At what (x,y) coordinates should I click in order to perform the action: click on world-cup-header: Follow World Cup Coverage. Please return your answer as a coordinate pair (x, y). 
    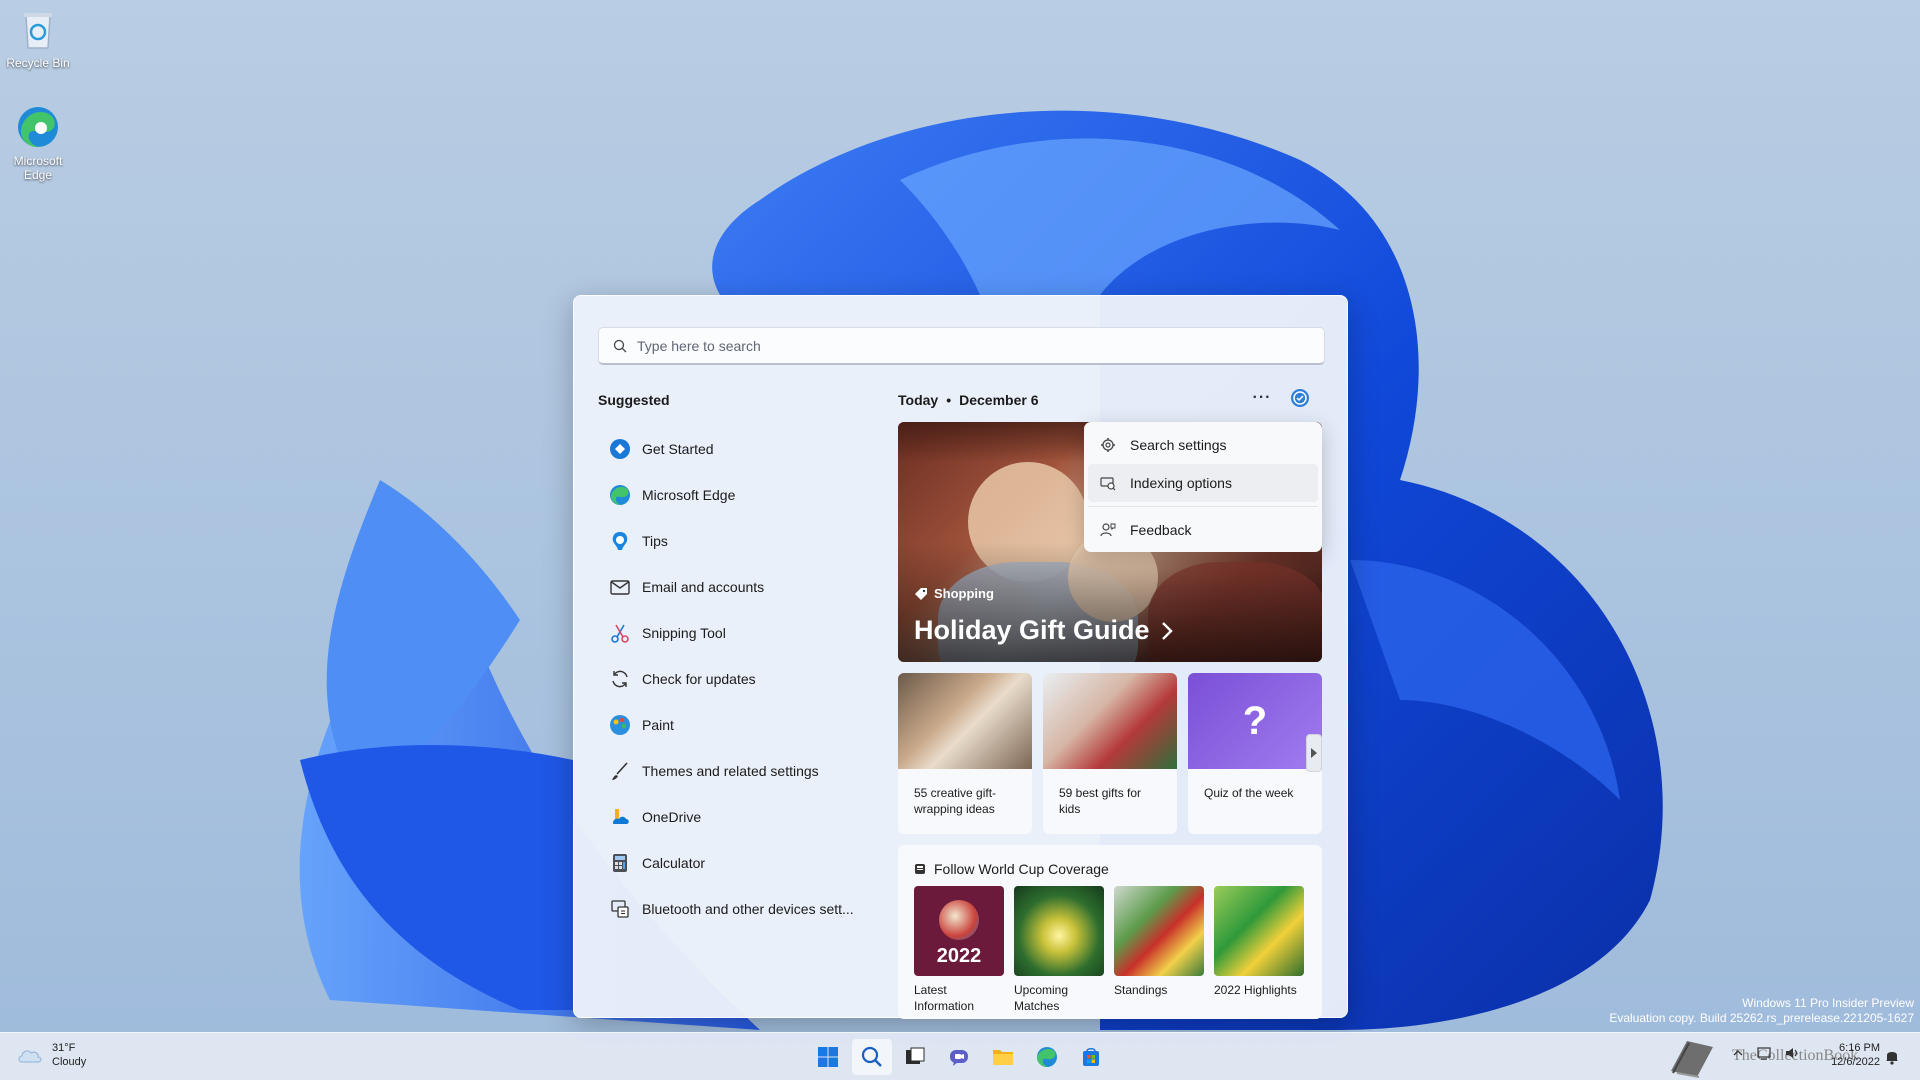
    Looking at the image, I should click on (1011, 869).